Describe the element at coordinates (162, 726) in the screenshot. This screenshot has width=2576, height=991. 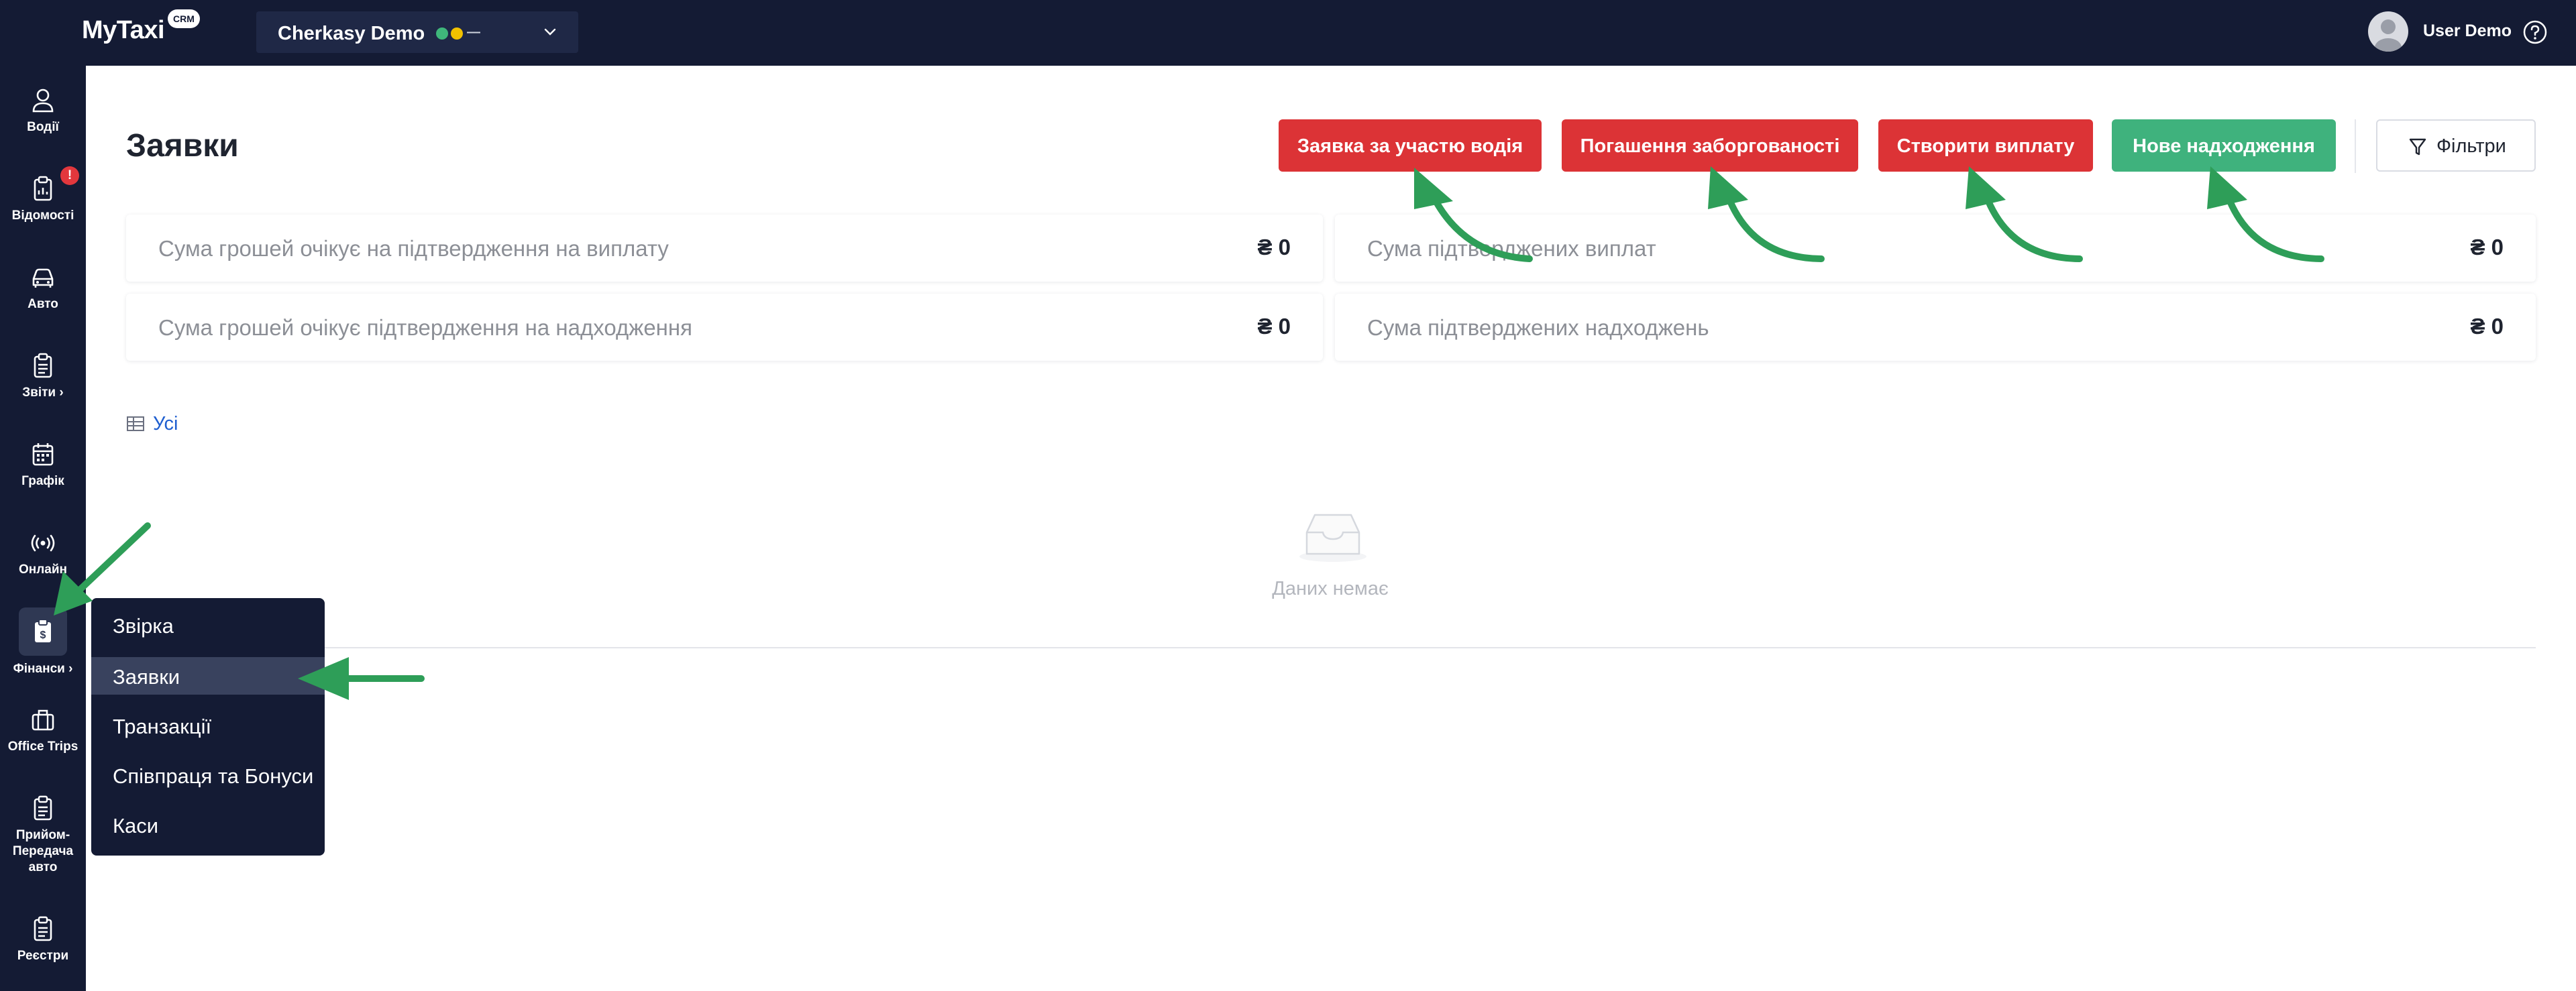
I see `submenu-item-label: Транзакції` at that location.